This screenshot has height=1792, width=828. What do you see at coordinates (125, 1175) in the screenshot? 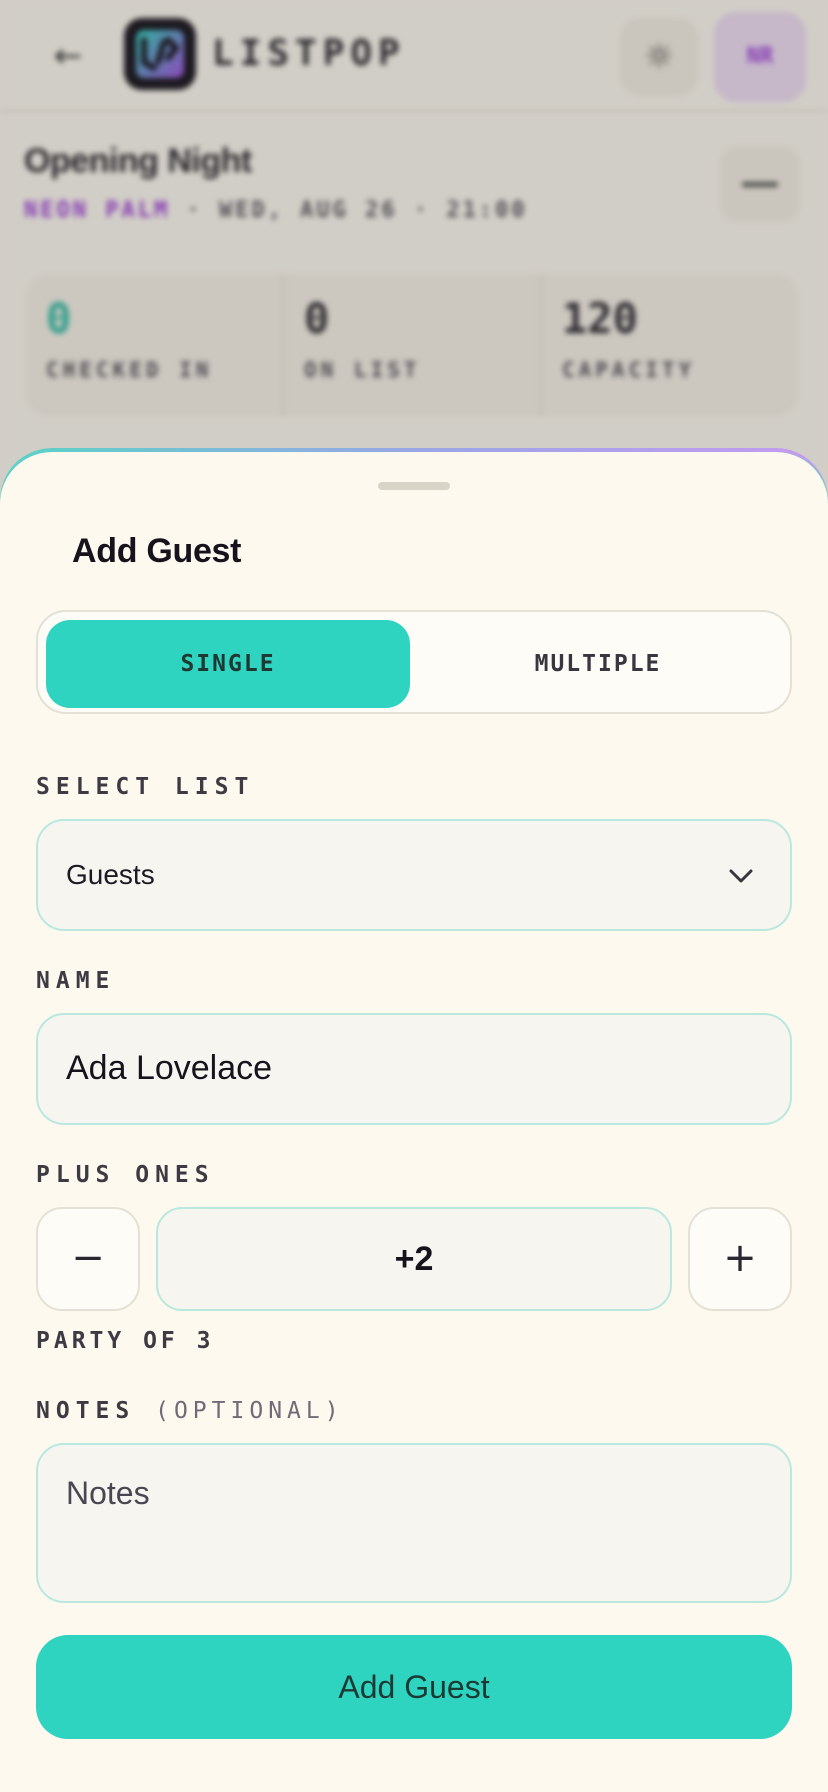
I see `plus-ones-label: PLUS ONES` at bounding box center [125, 1175].